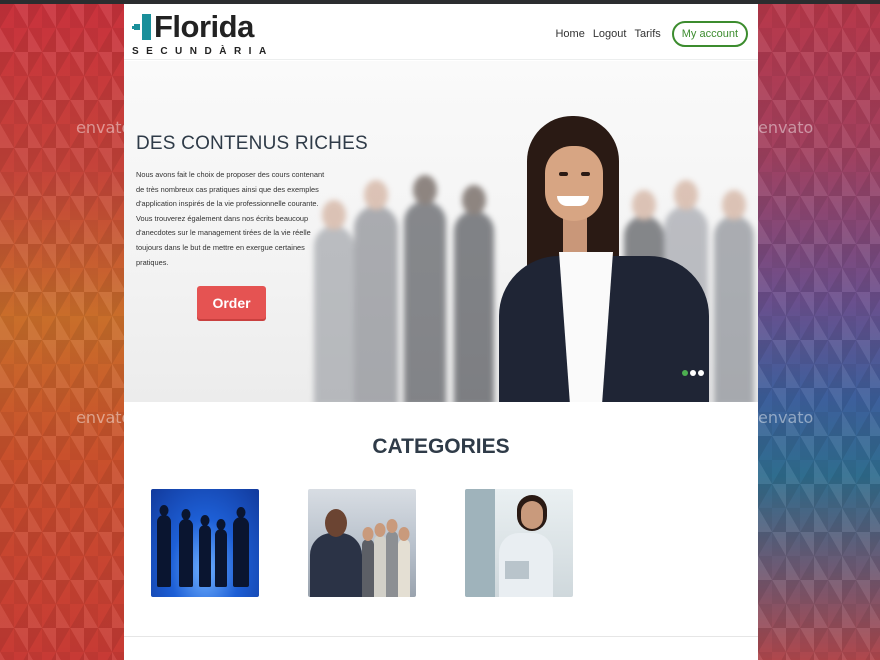 Image resolution: width=880 pixels, height=660 pixels. I want to click on background-right: envato envato, so click(819, 332).